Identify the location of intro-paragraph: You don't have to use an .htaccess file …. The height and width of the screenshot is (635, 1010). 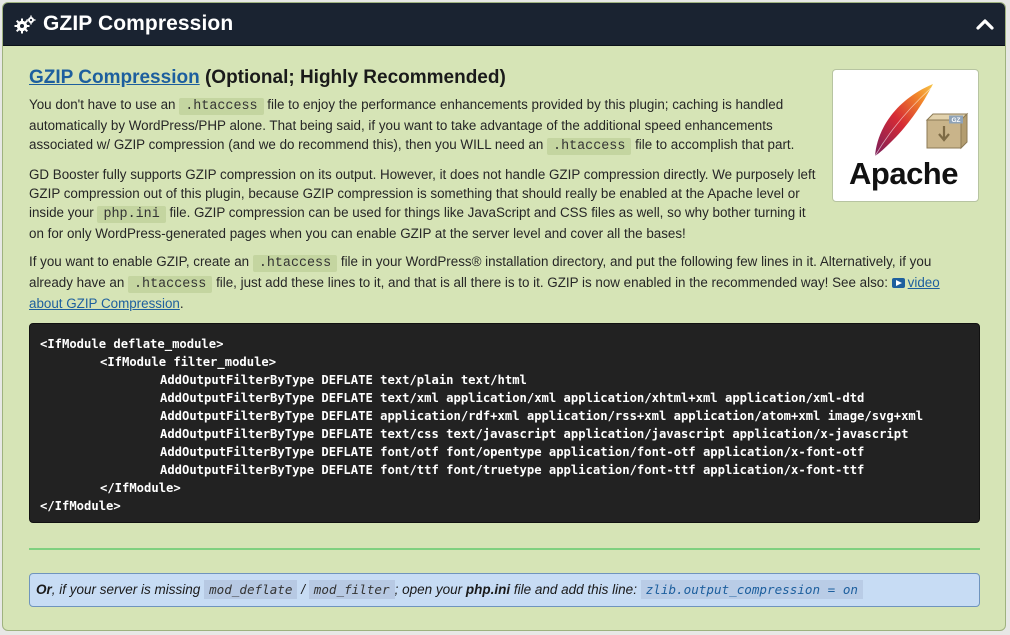
(424, 125).